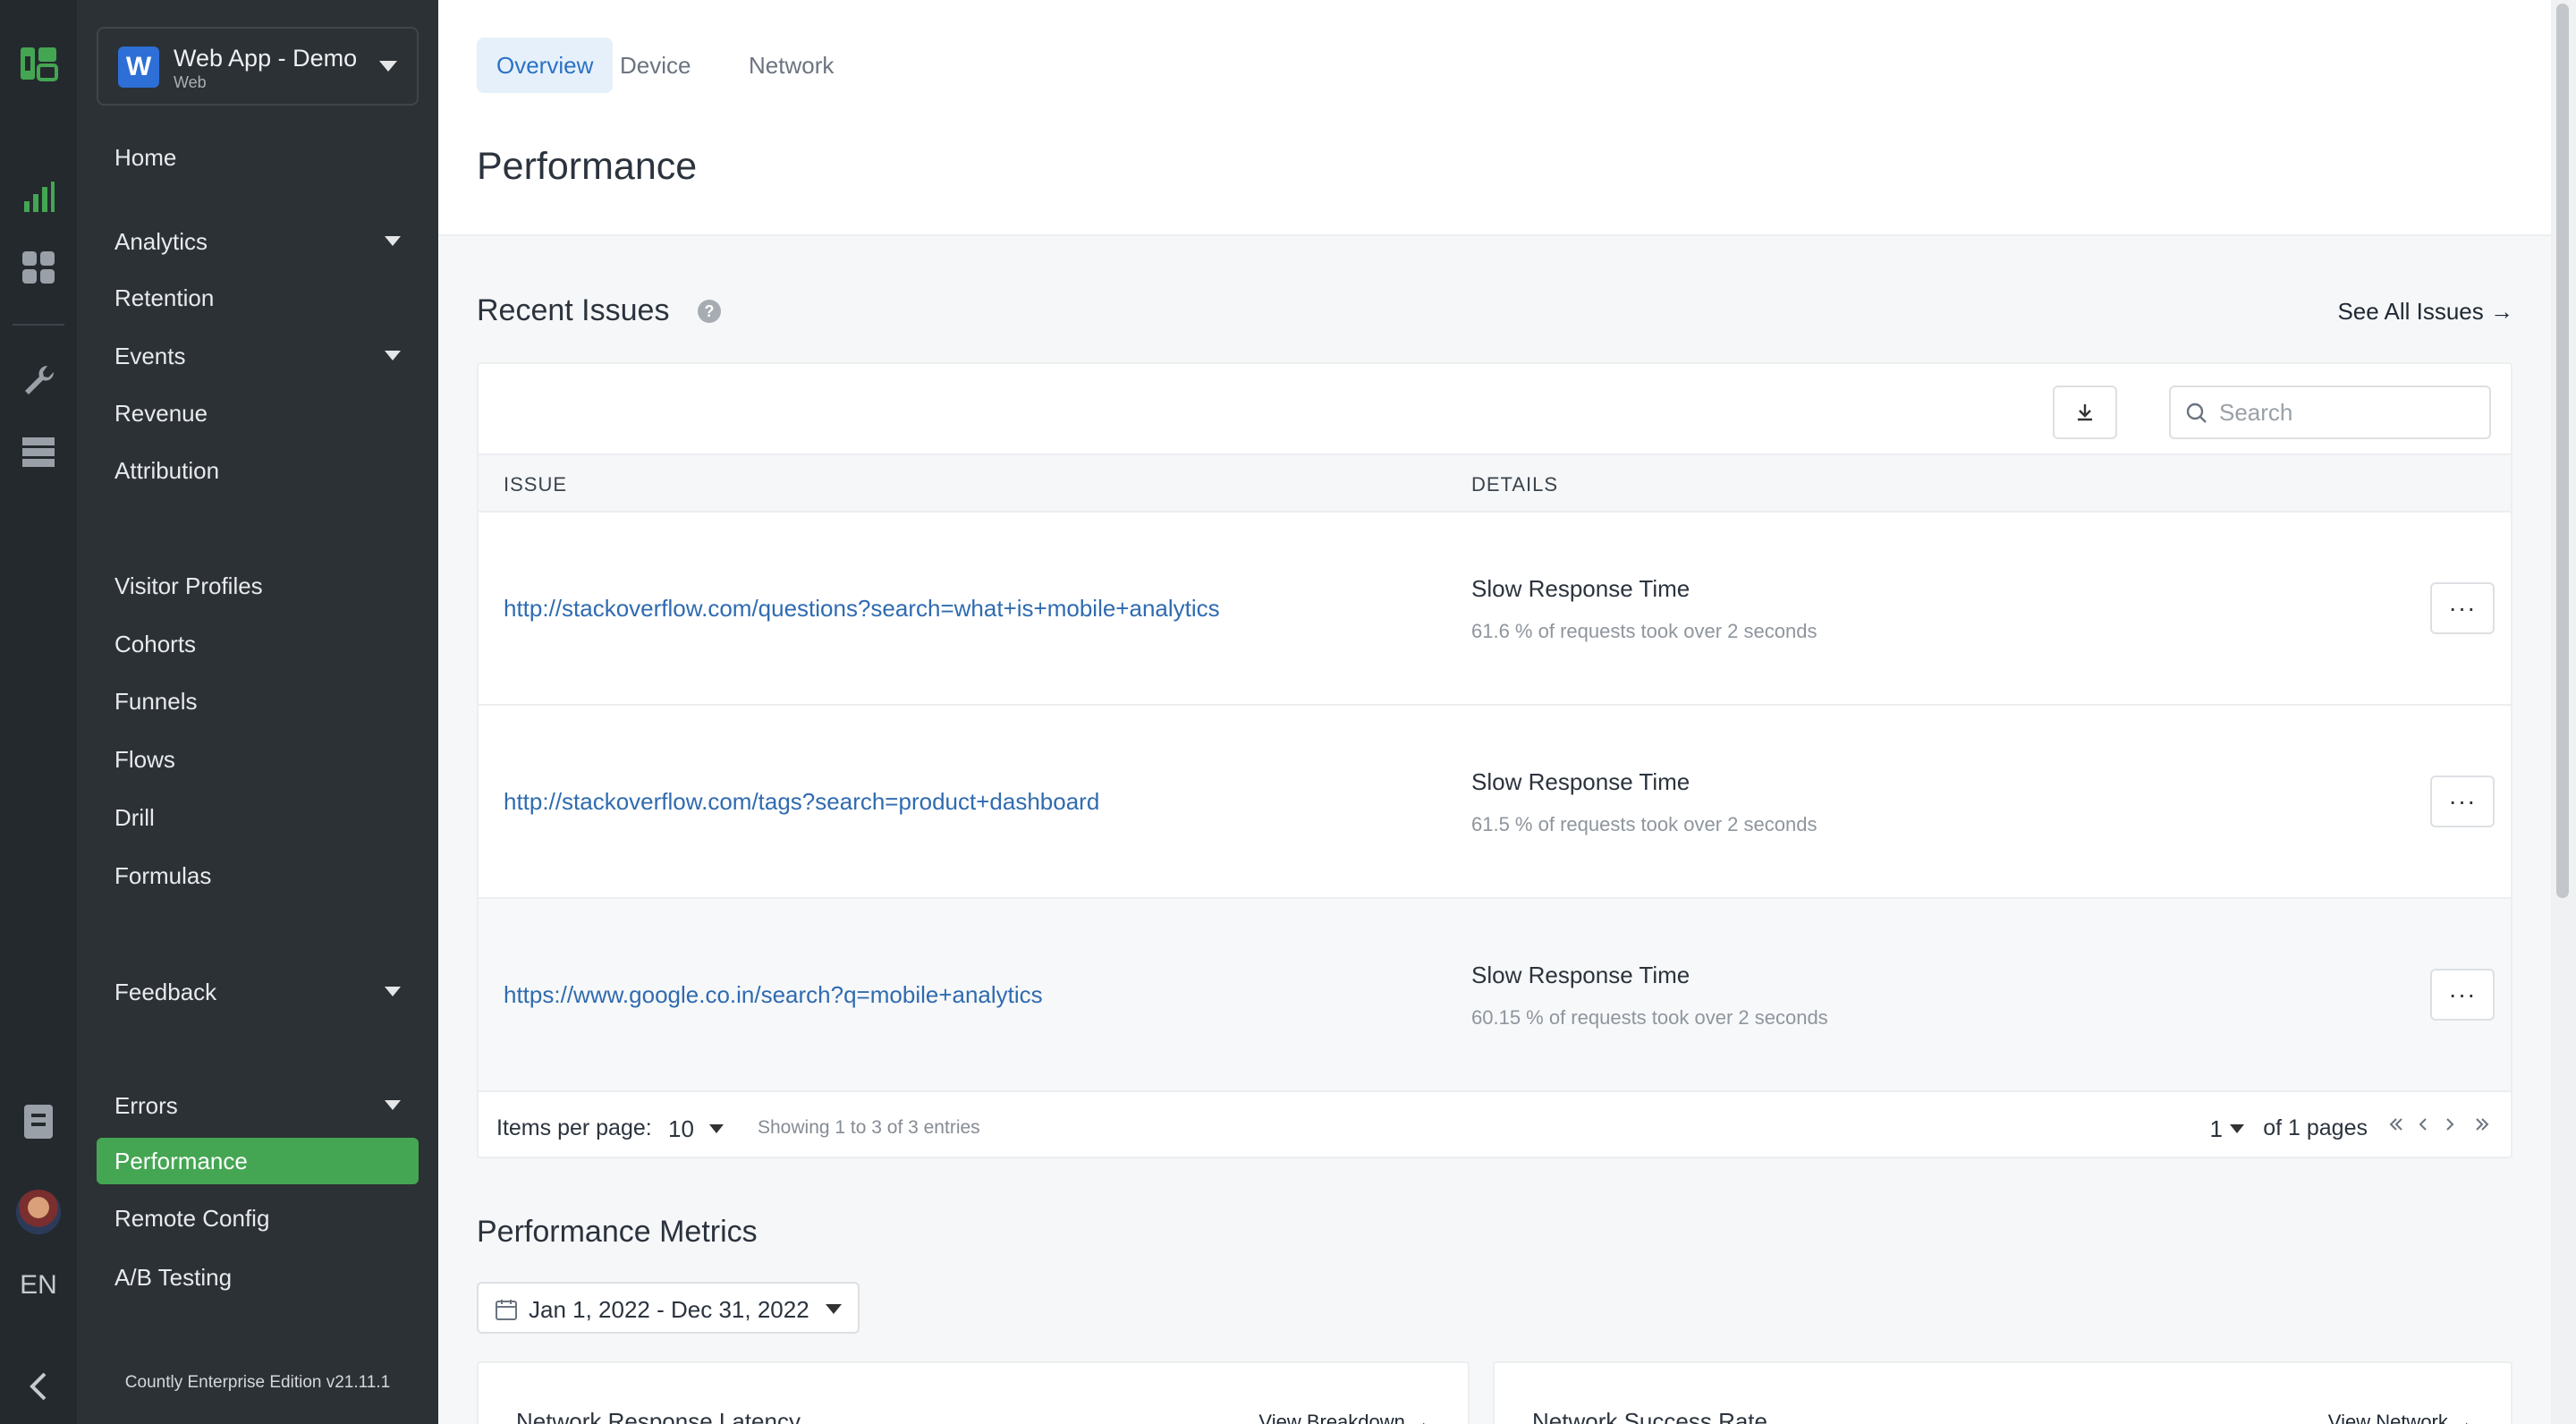 The image size is (2576, 1424). I want to click on sidebar-item-label: Attribution, so click(167, 470).